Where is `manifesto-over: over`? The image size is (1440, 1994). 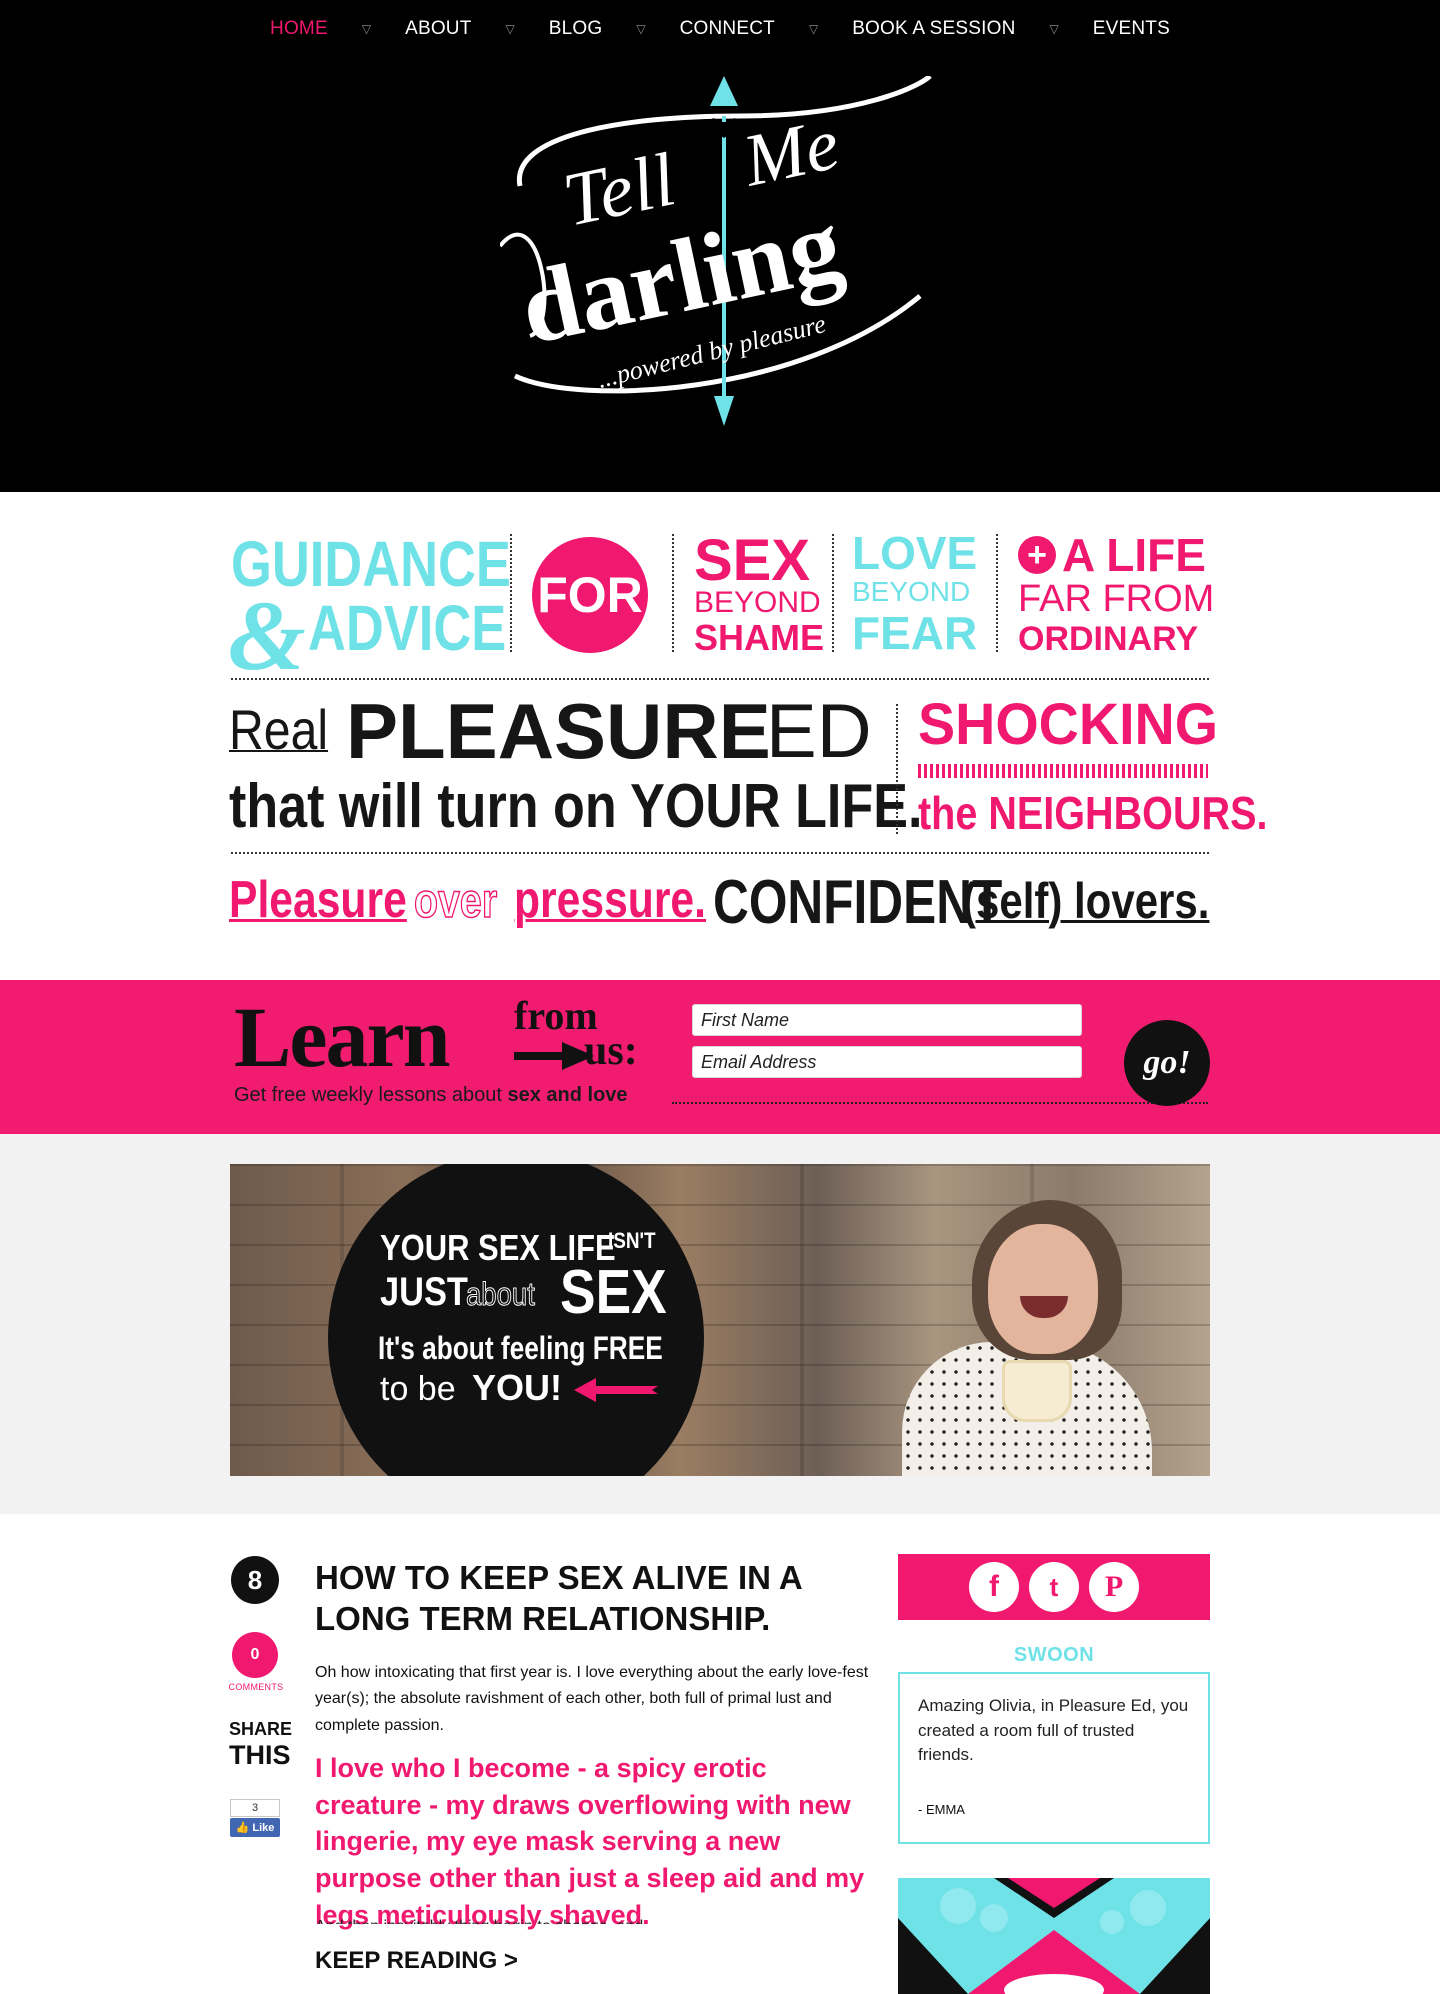 manifesto-over: over is located at coordinates (455, 901).